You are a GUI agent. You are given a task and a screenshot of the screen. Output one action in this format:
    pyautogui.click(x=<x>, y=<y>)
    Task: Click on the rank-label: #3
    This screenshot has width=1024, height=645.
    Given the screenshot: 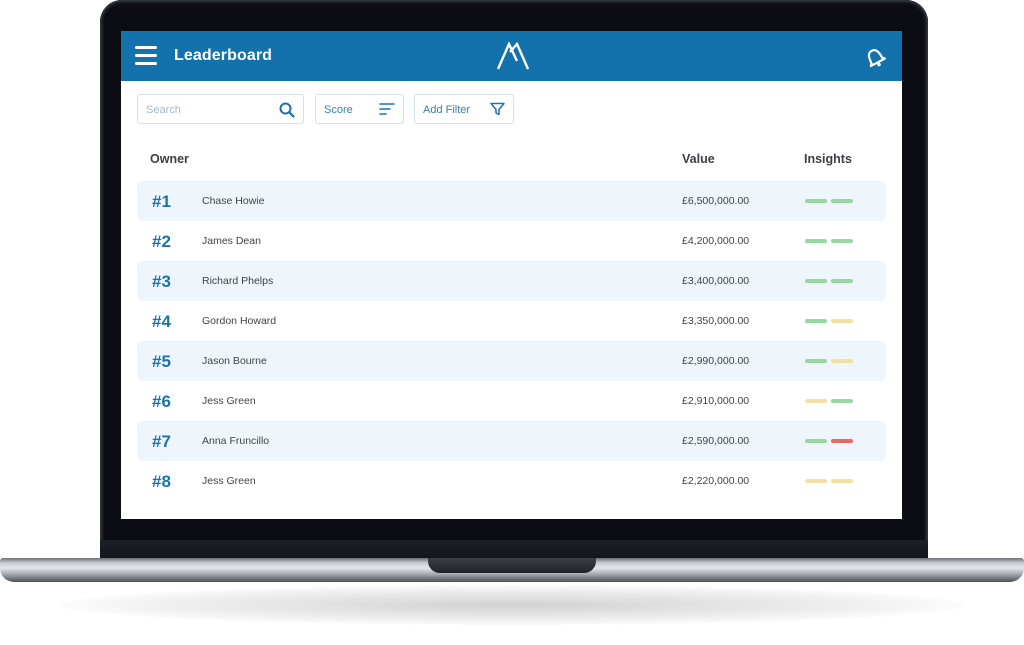 What is the action you would take?
    pyautogui.click(x=161, y=281)
    